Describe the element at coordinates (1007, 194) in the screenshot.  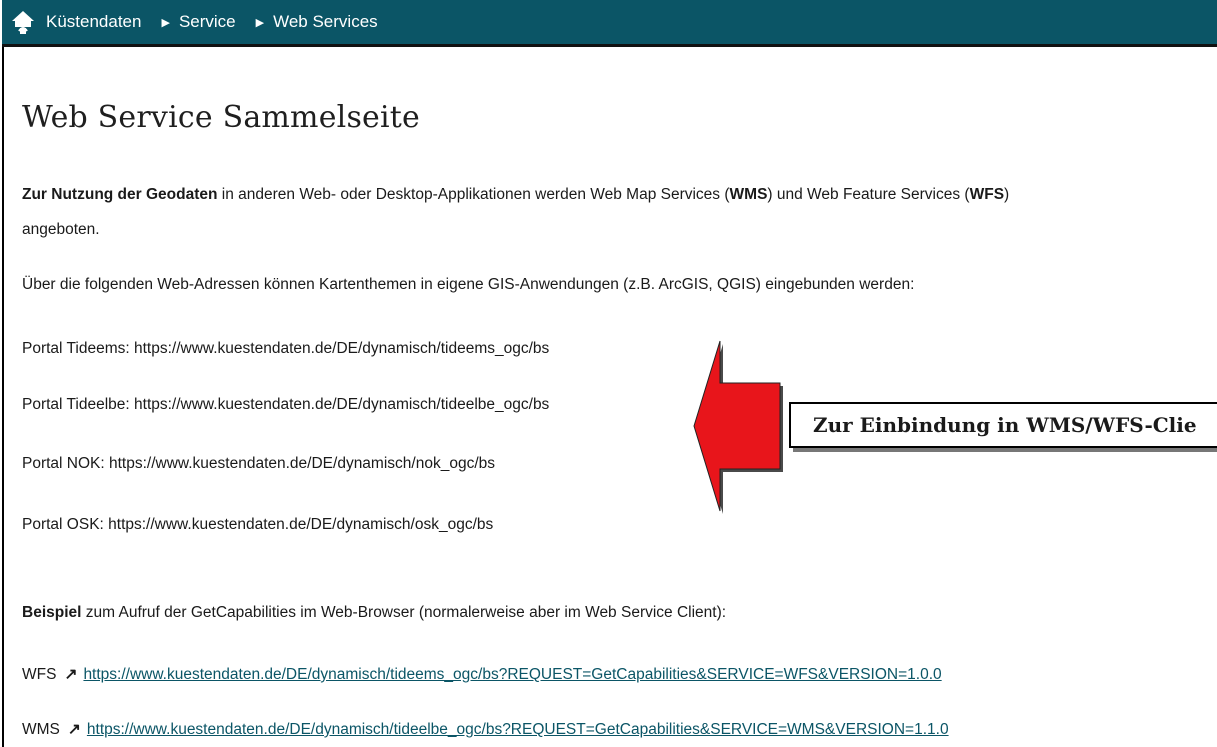
I see `intro-text-3: )` at that location.